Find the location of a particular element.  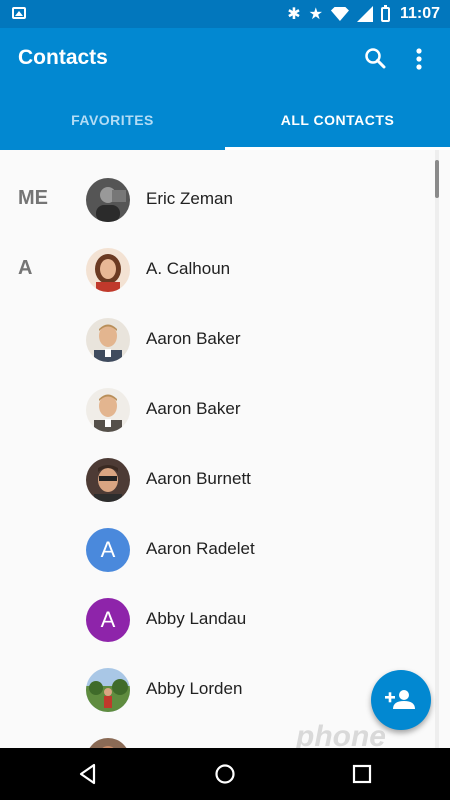

tab-bar: FAVORITES ALL CONTACTS is located at coordinates (225, 120).